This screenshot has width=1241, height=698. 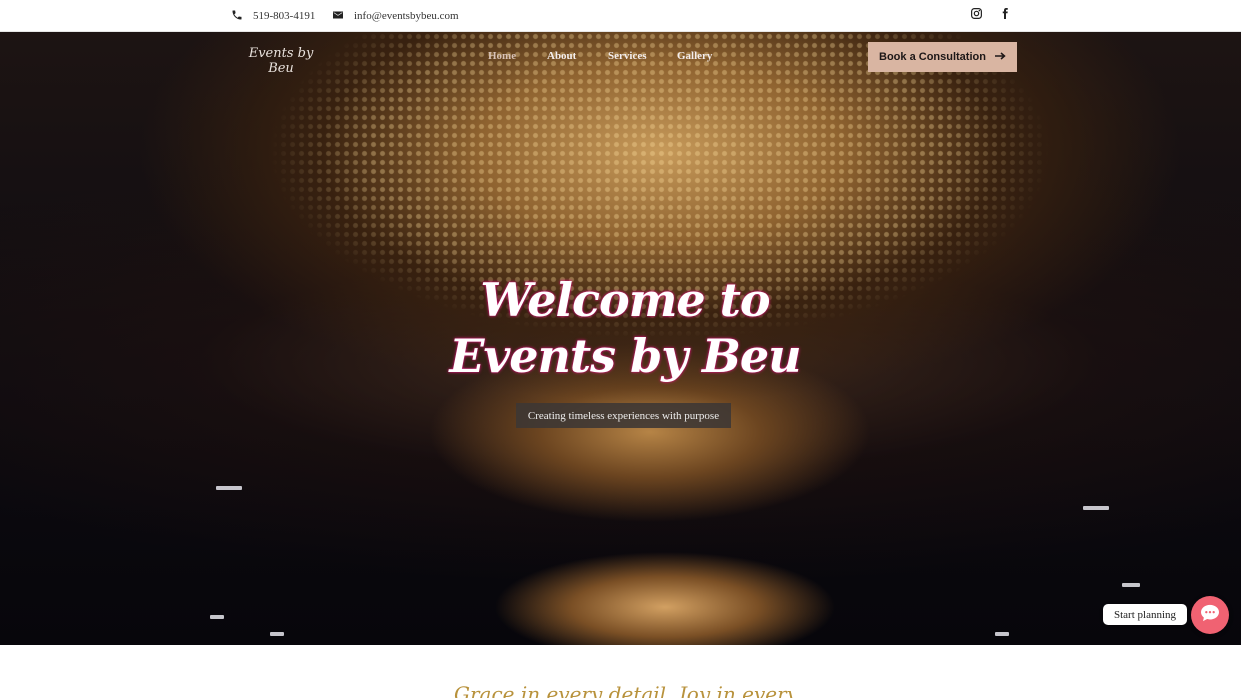 I want to click on nav-about: About, so click(x=561, y=56).